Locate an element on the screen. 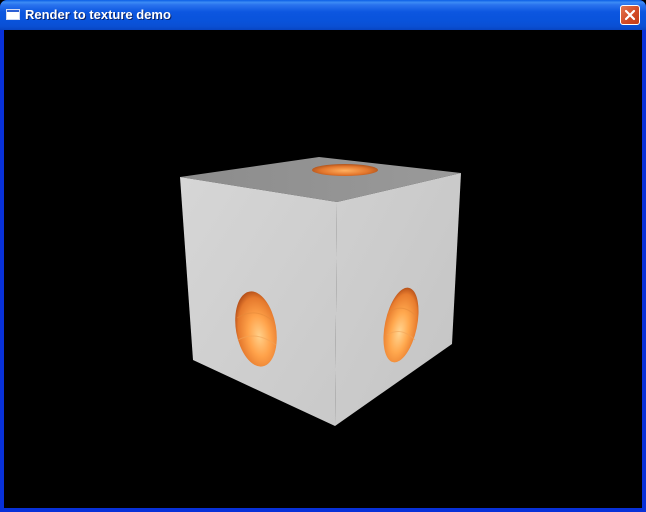  close-button is located at coordinates (630, 15).